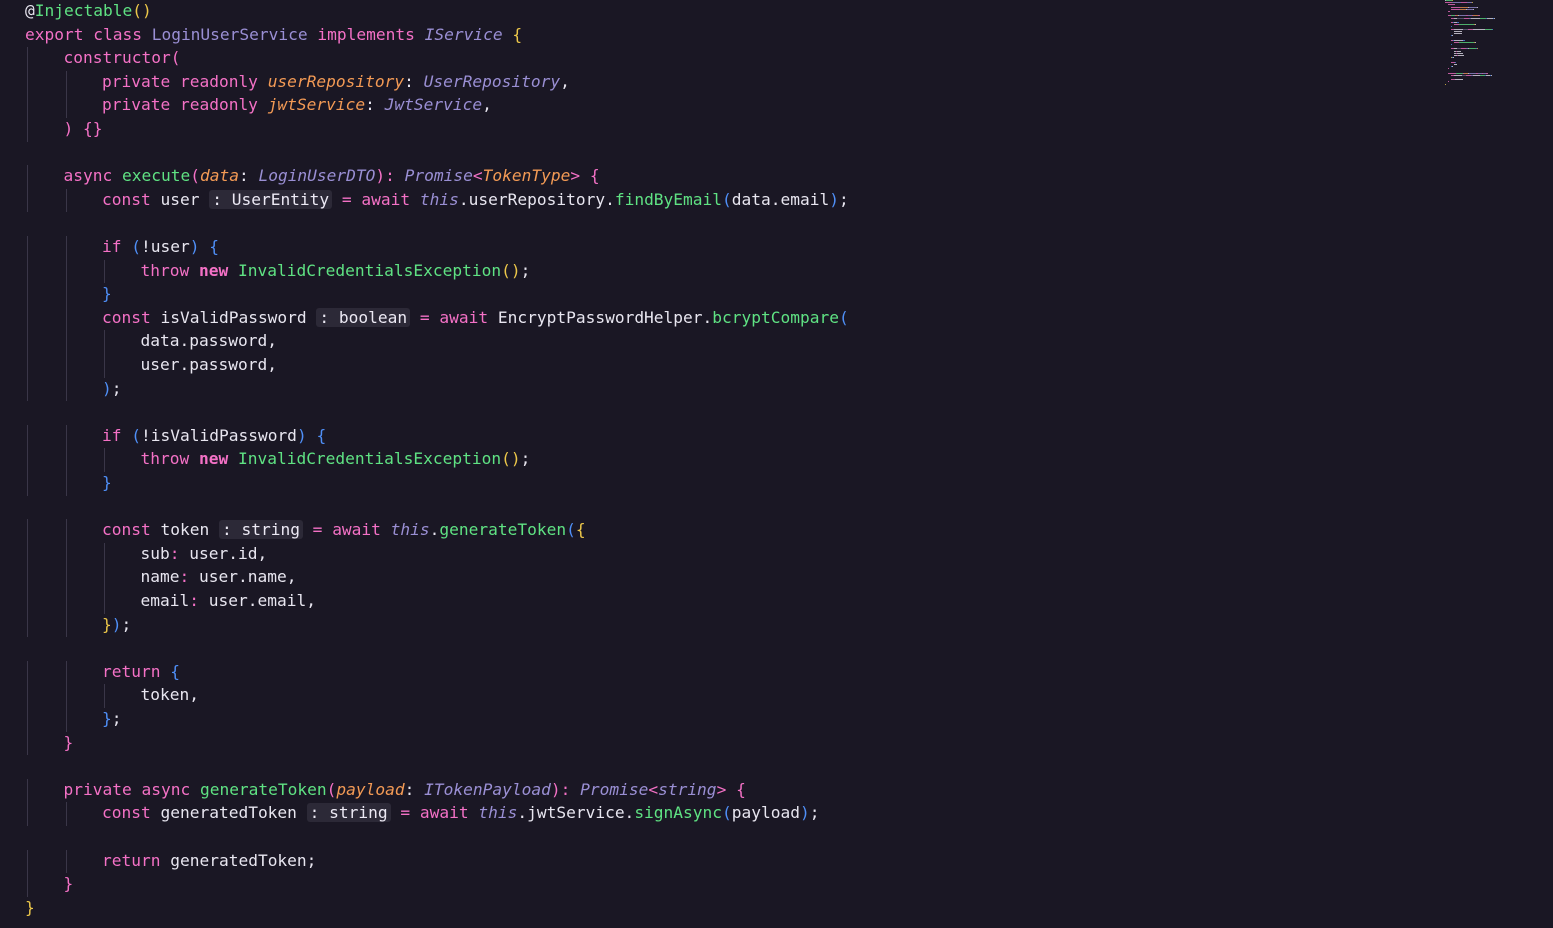 The height and width of the screenshot is (928, 1553). I want to click on type-hint: : string, so click(260, 530).